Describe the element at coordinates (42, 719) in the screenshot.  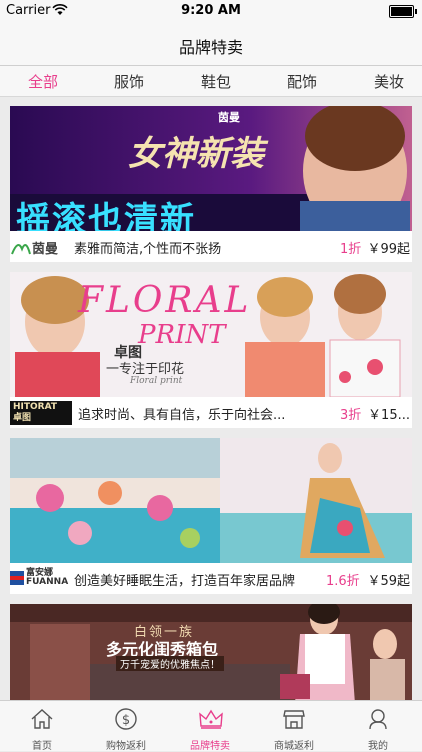
I see `home-icon` at that location.